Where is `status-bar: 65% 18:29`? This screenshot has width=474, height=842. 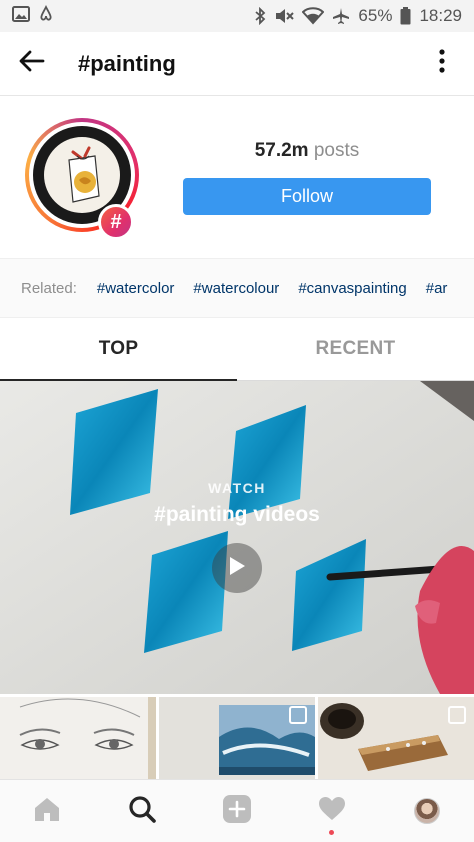 status-bar: 65% 18:29 is located at coordinates (237, 16).